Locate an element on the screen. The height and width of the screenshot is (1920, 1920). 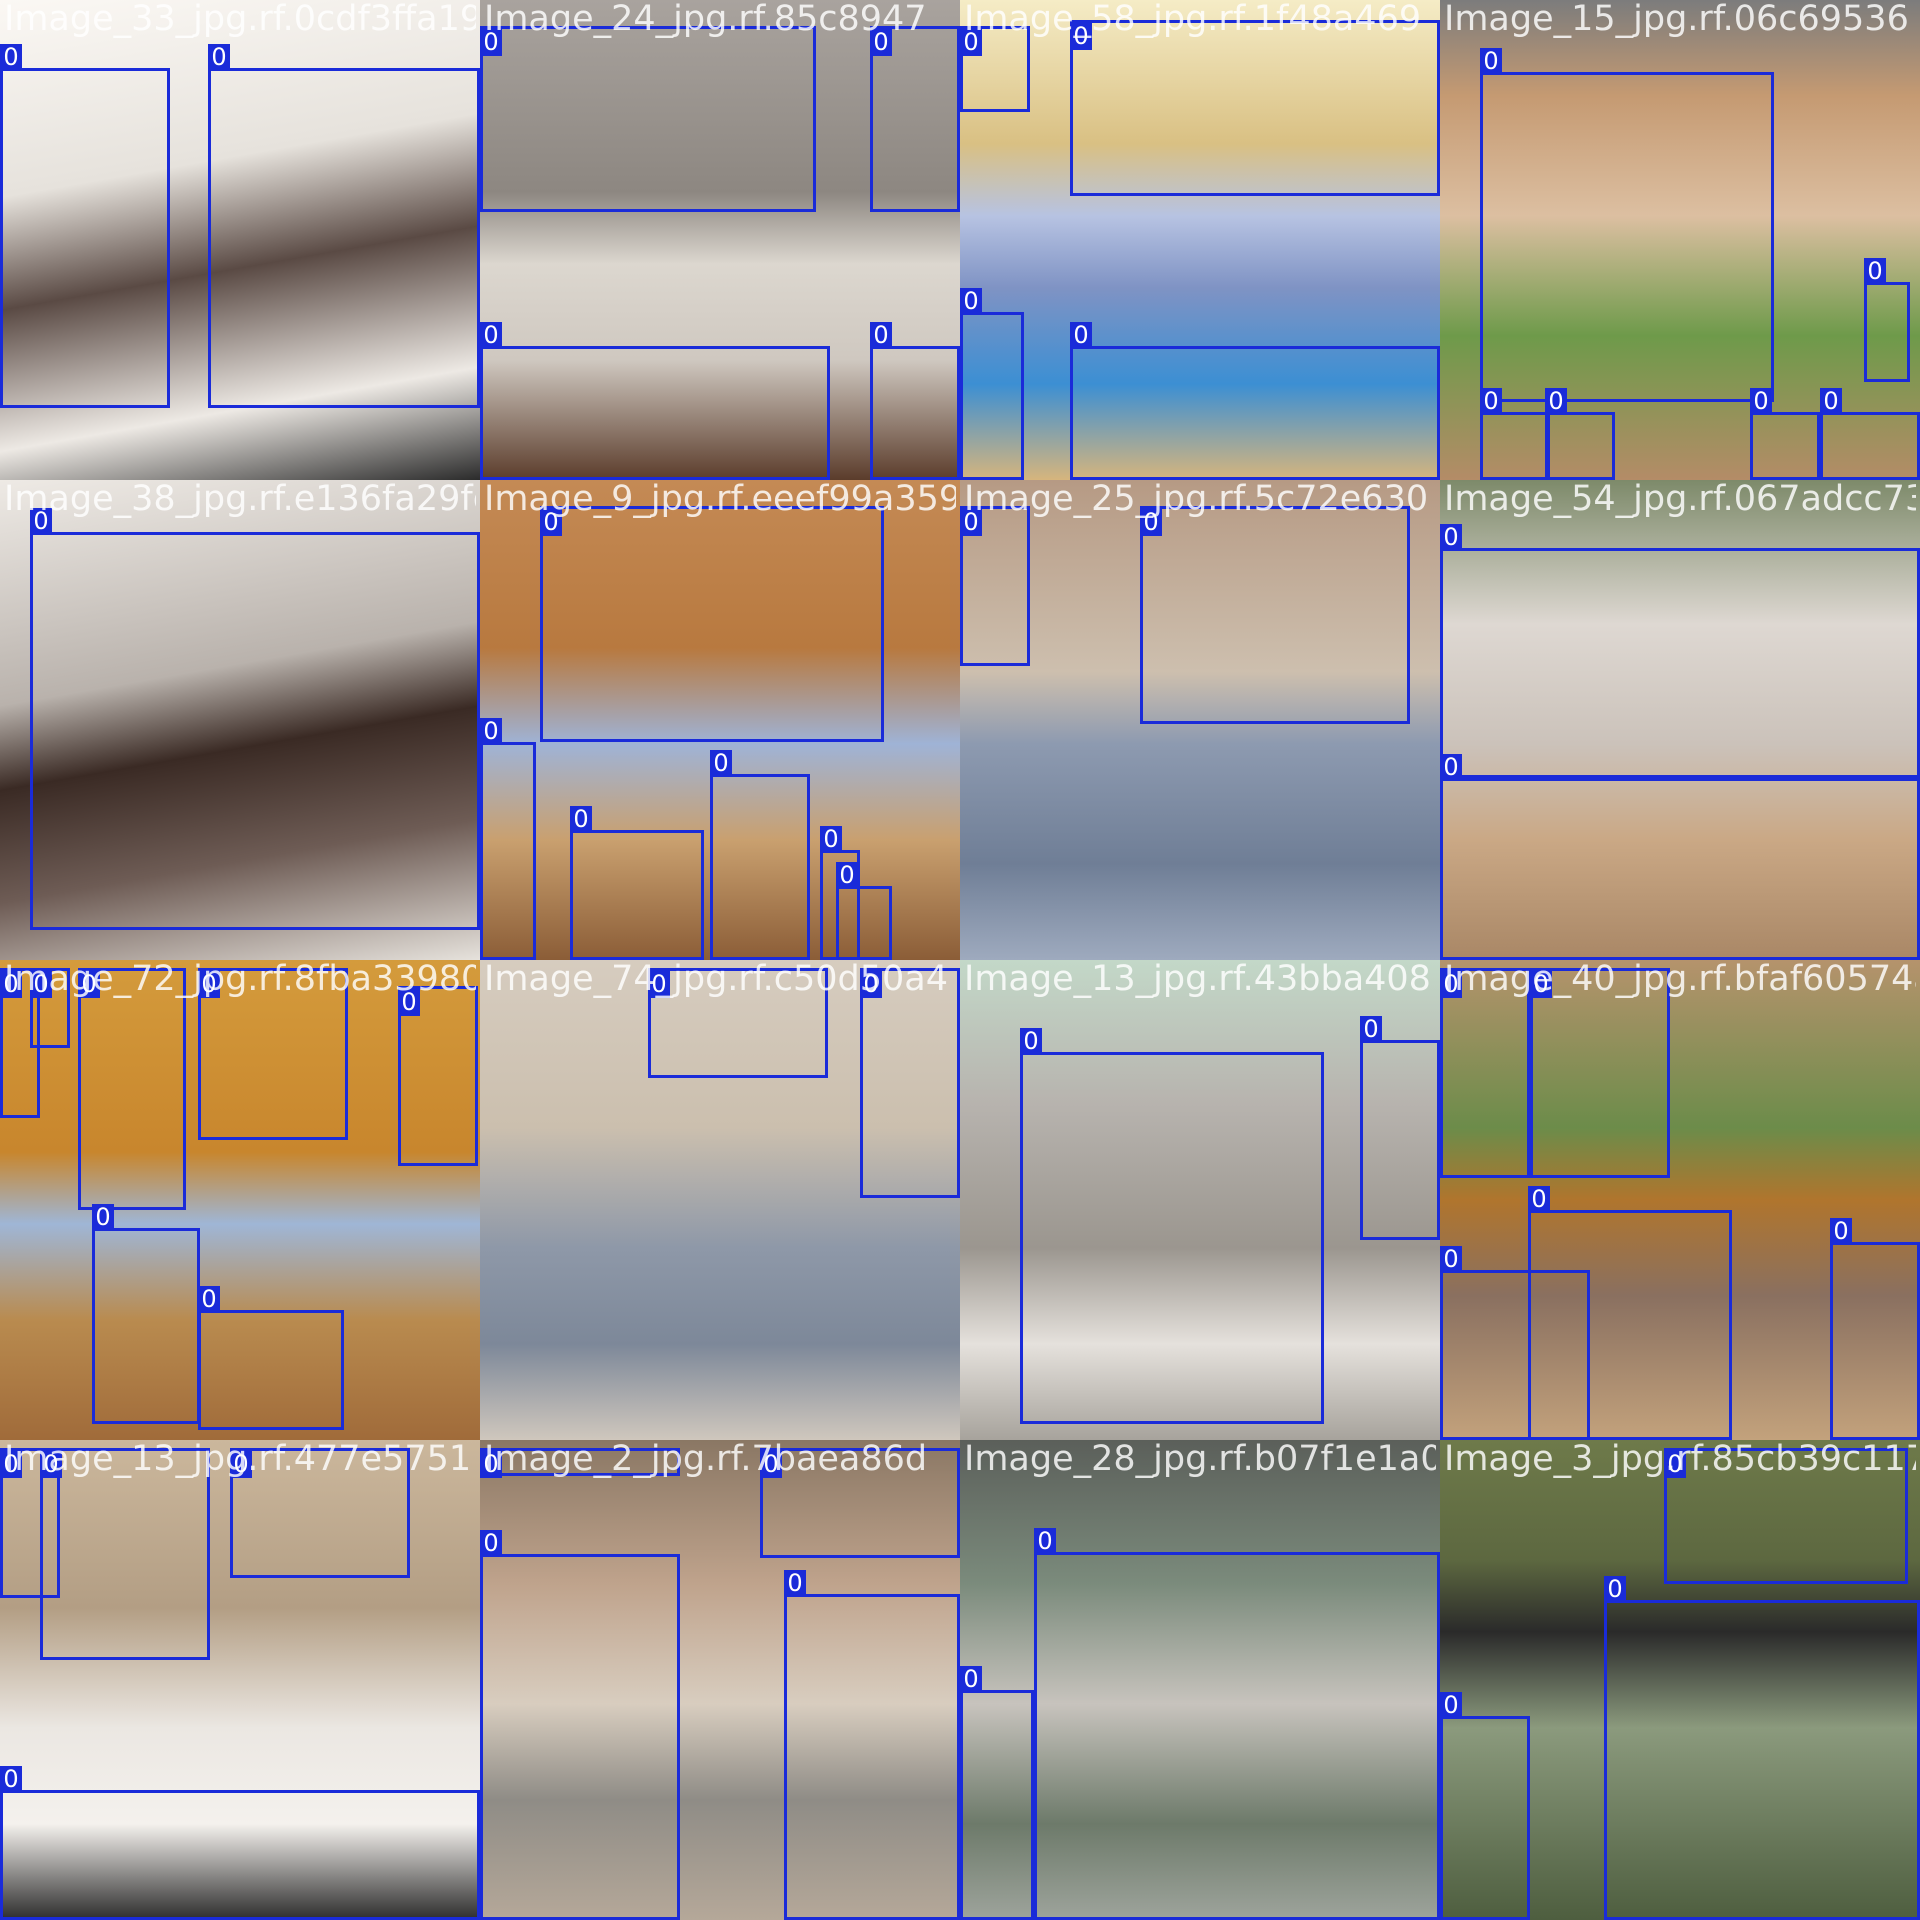
mosaic-tile: Image_54_jpg.rf.067adcc73 0 0 is located at coordinates (1680, 720).